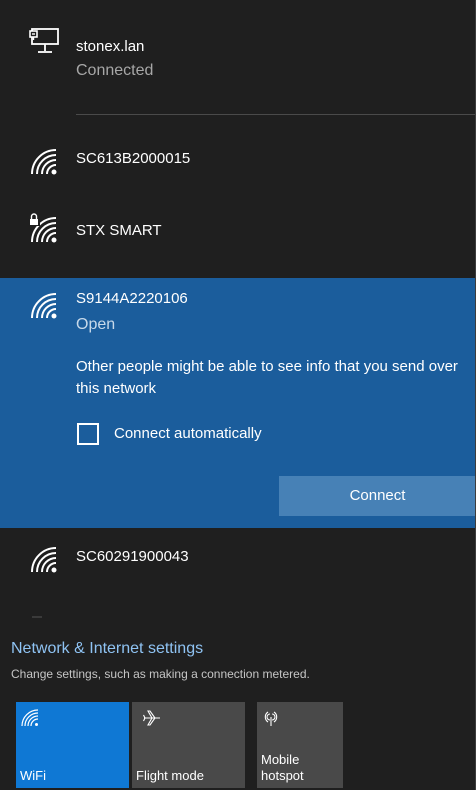  What do you see at coordinates (132, 556) in the screenshot?
I see `network-name: SC60291900043` at bounding box center [132, 556].